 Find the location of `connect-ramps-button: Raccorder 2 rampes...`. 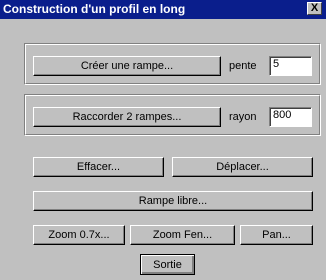

connect-ramps-button: Raccorder 2 rampes... is located at coordinates (127, 117).